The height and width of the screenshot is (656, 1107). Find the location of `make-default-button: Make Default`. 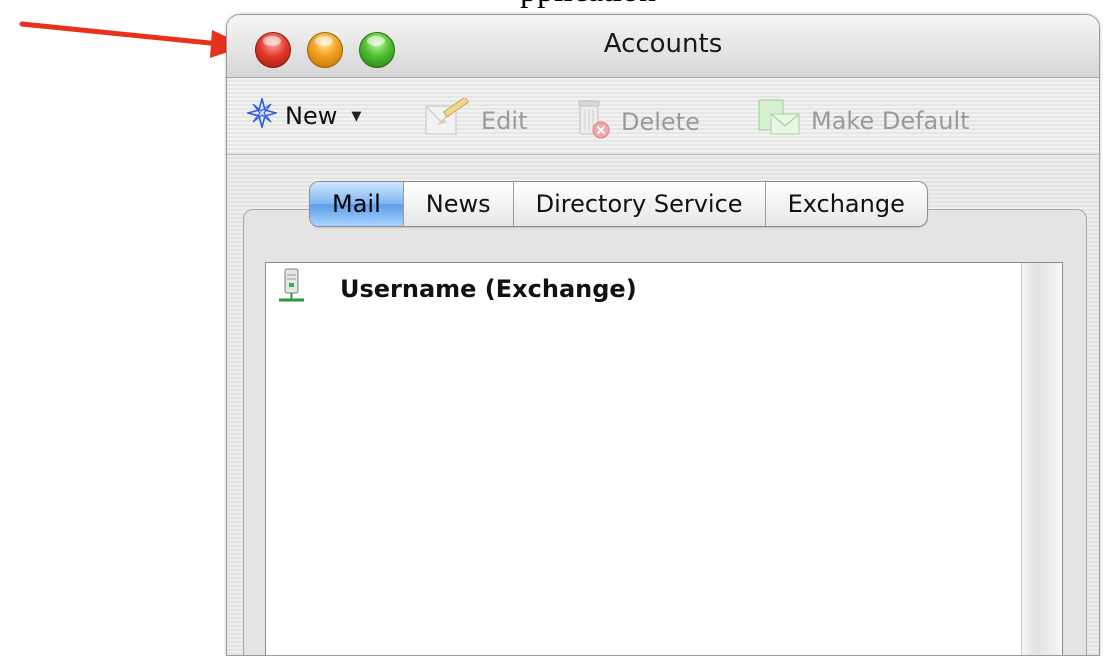

make-default-button: Make Default is located at coordinates (863, 121).